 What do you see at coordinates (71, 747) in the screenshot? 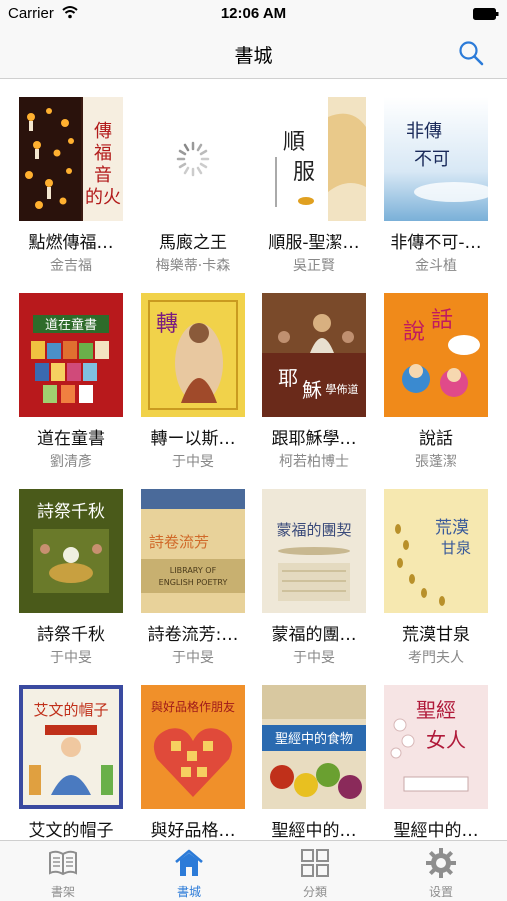
I see `book-cover: 艾文的帽子` at bounding box center [71, 747].